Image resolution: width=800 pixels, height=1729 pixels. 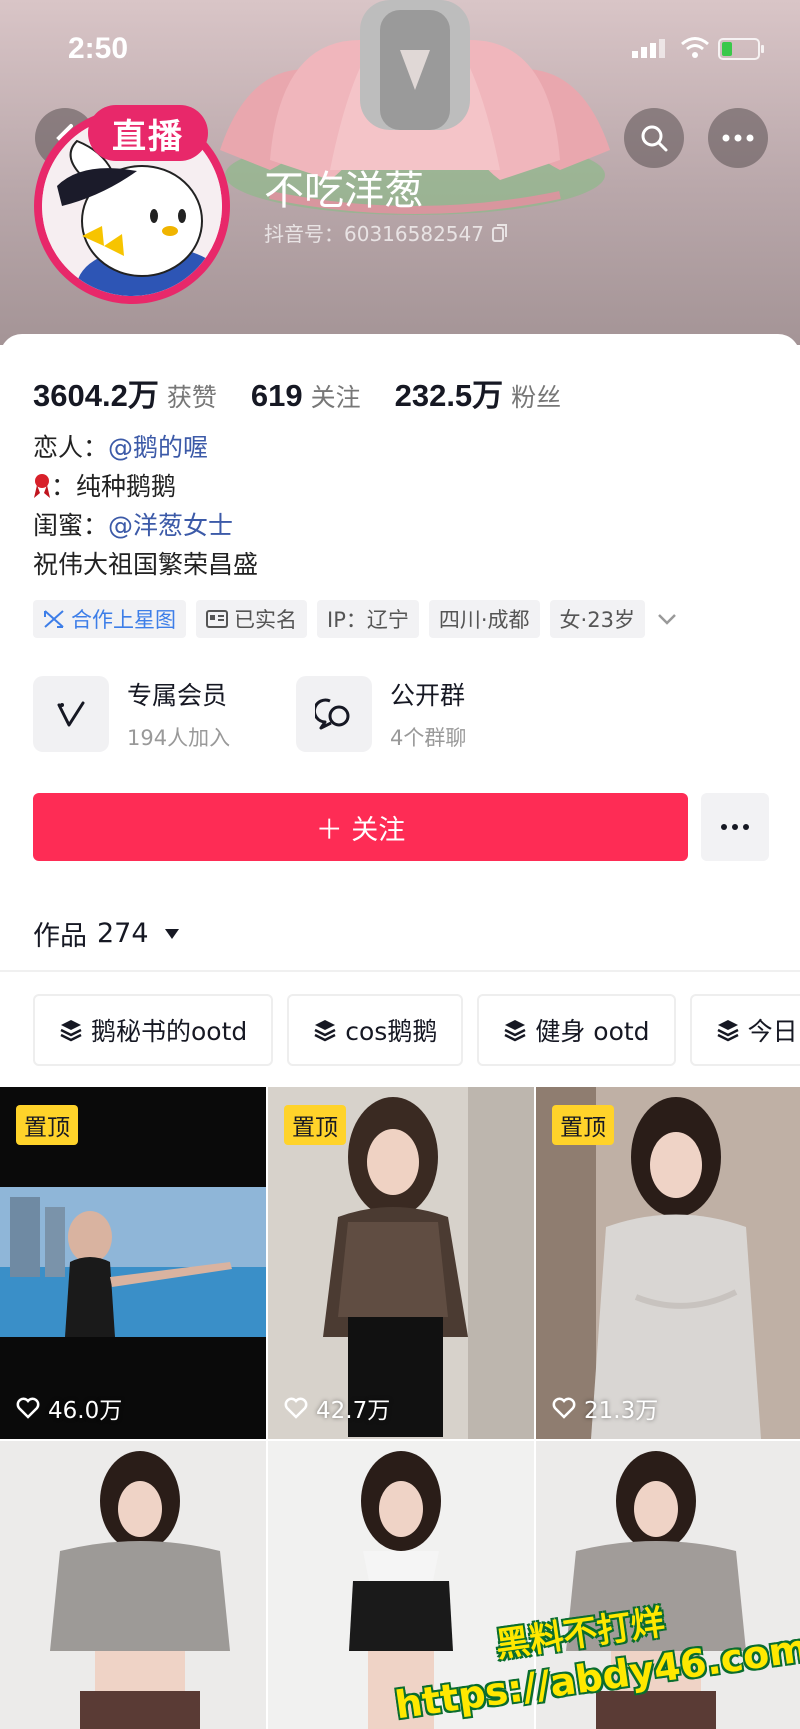 I want to click on collection-chip: 健身 ootd, so click(x=576, y=1030).